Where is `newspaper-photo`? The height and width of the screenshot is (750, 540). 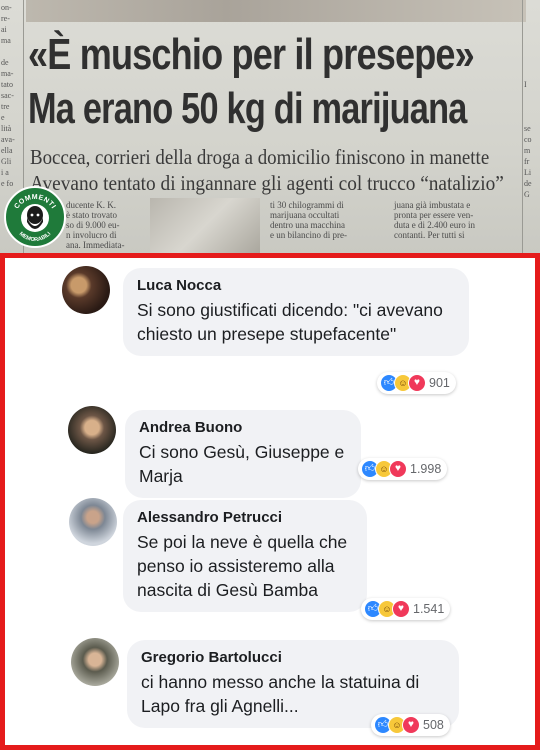 newspaper-photo is located at coordinates (205, 225).